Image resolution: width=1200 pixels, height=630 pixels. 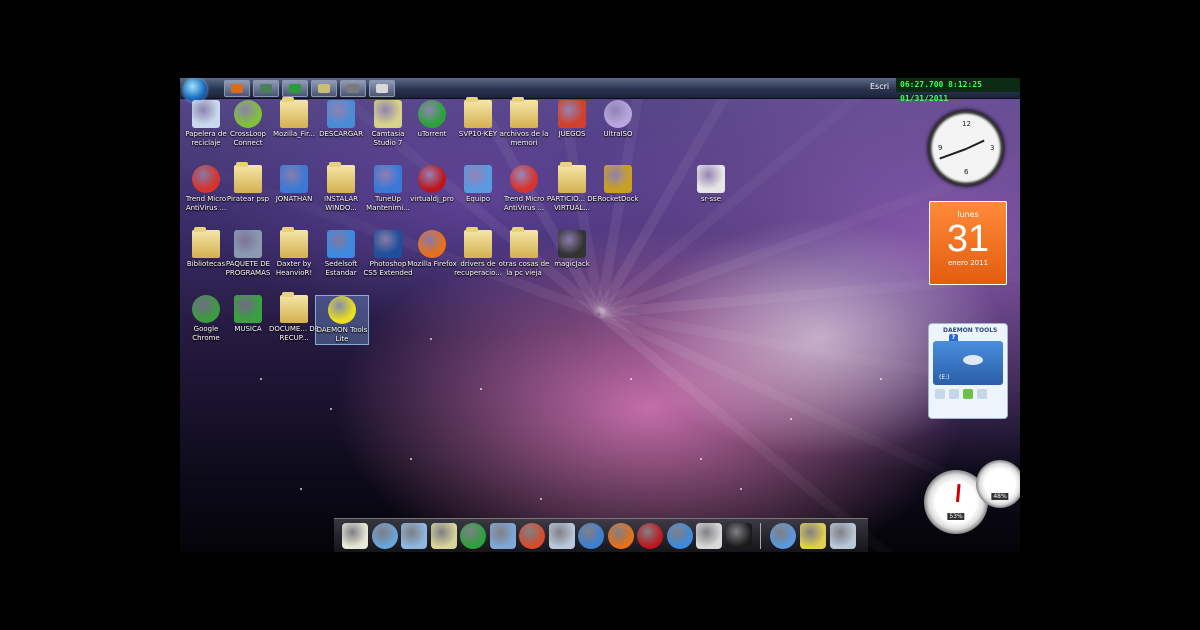 What do you see at coordinates (443, 536) in the screenshot?
I see `note-dock-icon` at bounding box center [443, 536].